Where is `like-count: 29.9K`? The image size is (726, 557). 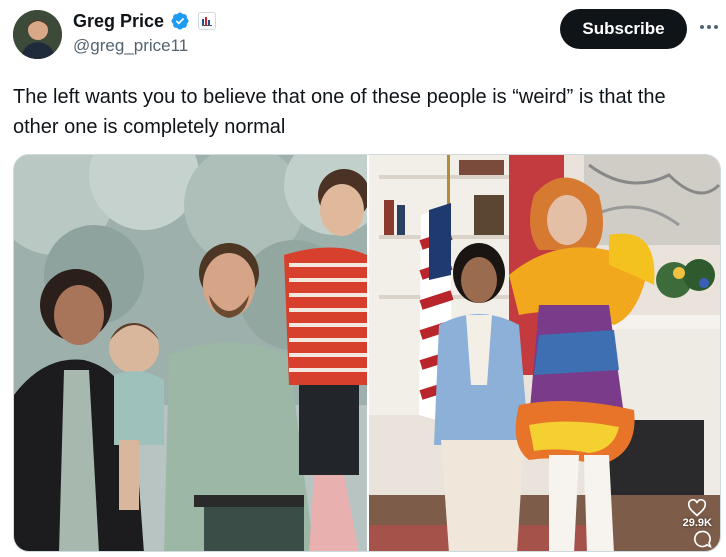
like-count: 29.9K is located at coordinates (697, 523).